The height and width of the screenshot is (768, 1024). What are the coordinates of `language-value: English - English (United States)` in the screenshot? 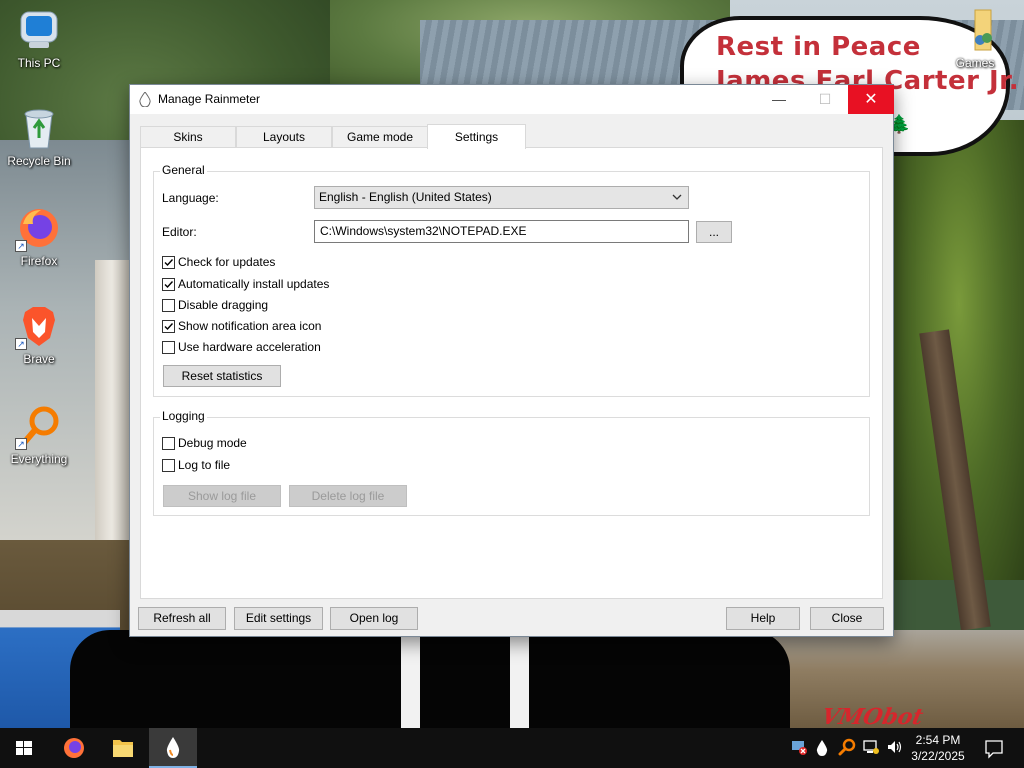 It's located at (405, 197).